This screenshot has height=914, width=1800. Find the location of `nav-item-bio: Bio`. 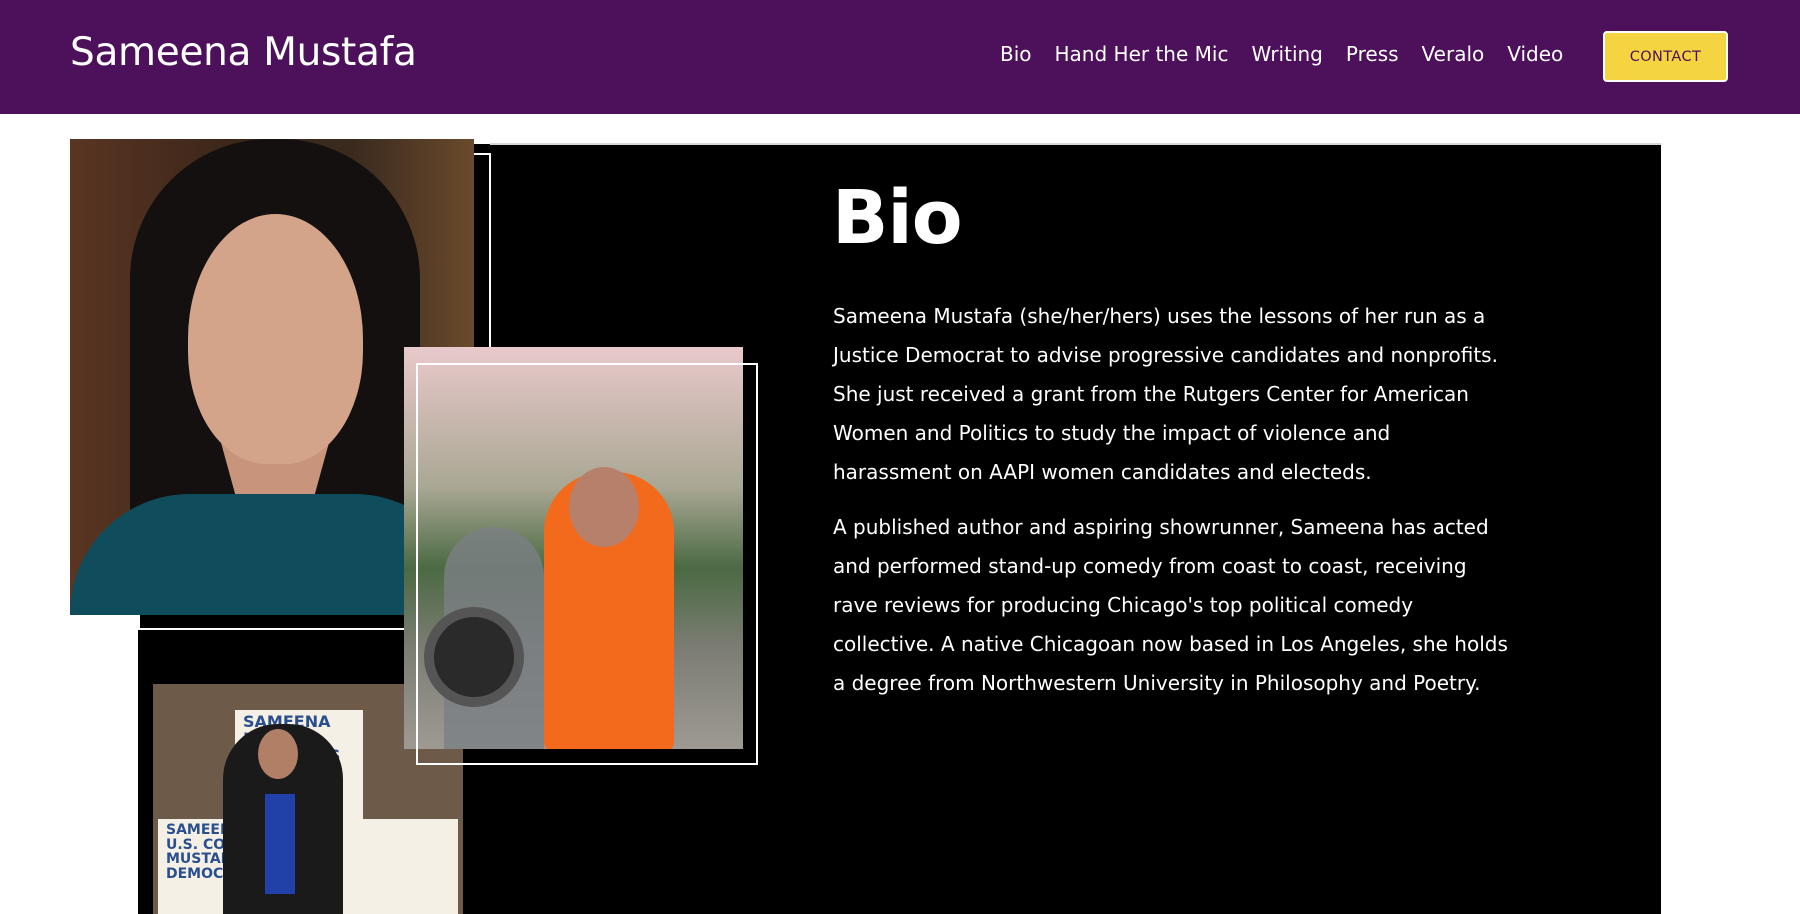

nav-item-bio: Bio is located at coordinates (1016, 54).